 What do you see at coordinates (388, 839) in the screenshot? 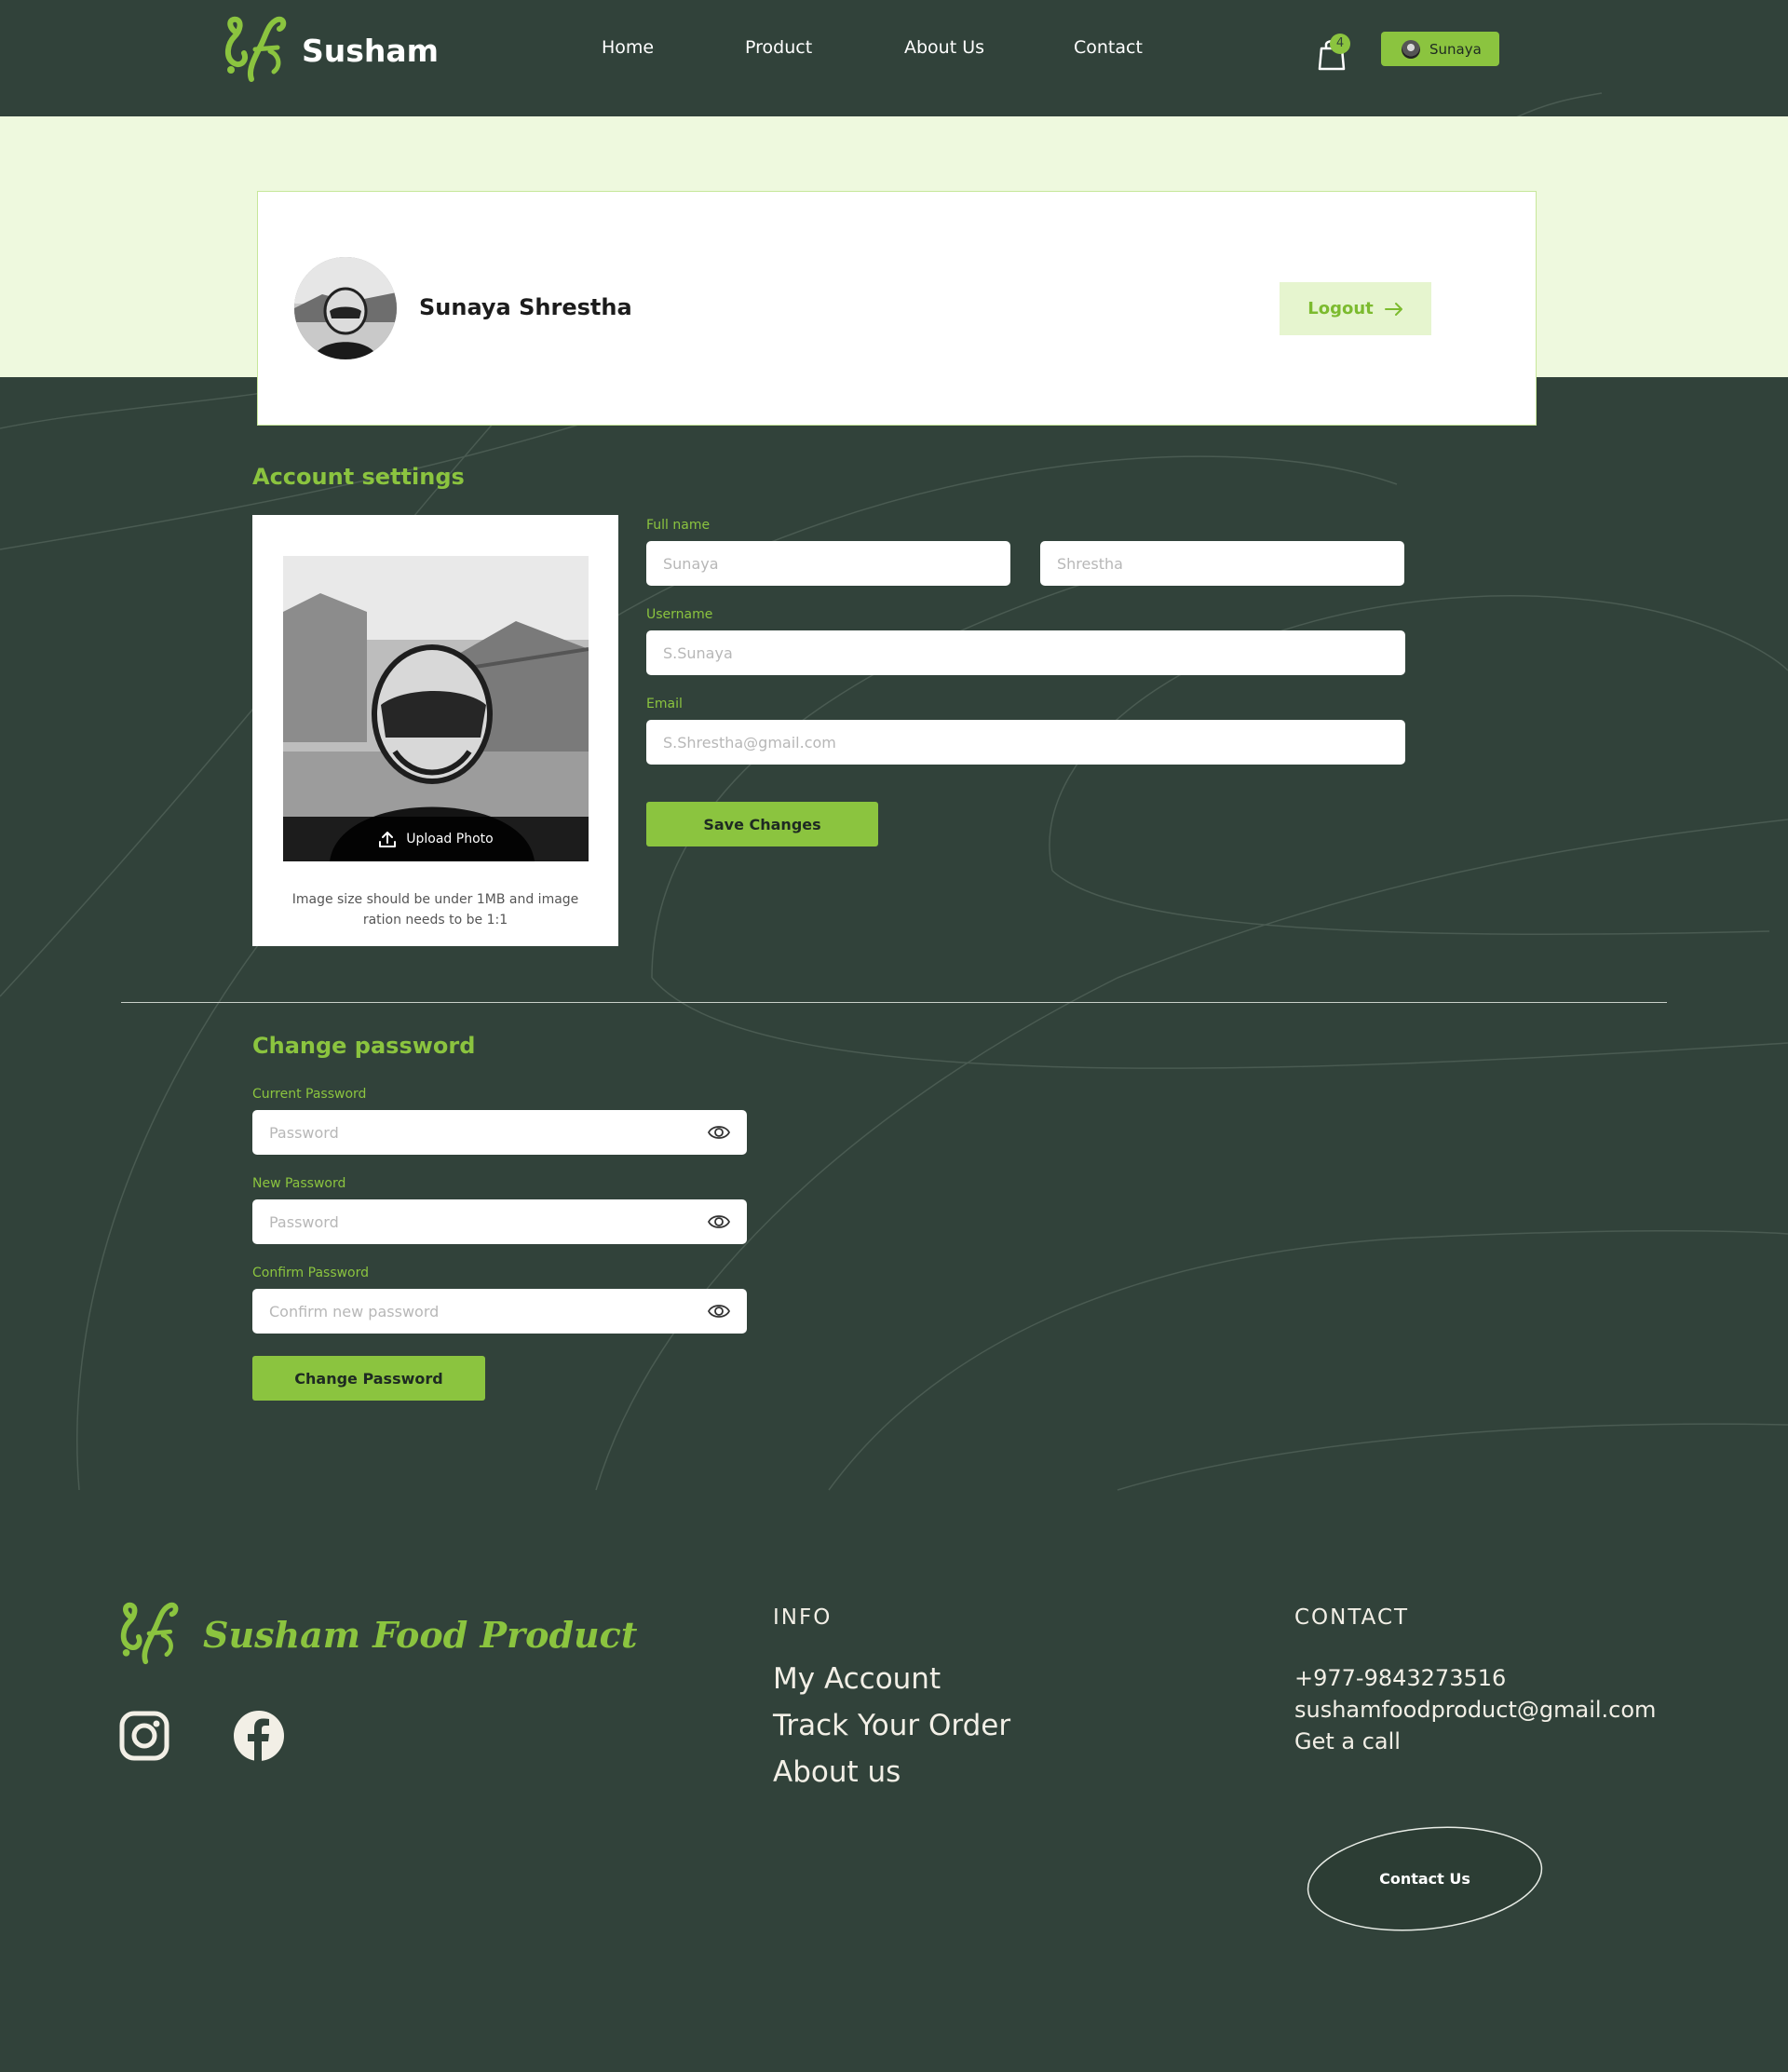
I see `upload-icon` at bounding box center [388, 839].